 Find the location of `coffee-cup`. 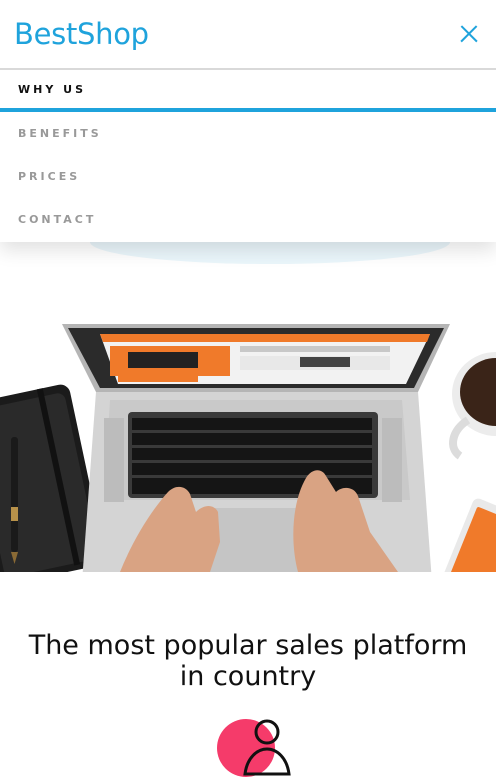

coffee-cup is located at coordinates (472, 406).